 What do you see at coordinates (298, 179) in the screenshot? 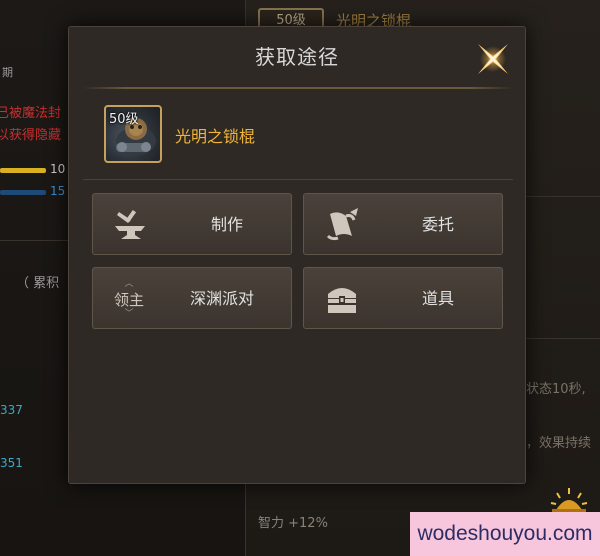
I see `item-divider` at bounding box center [298, 179].